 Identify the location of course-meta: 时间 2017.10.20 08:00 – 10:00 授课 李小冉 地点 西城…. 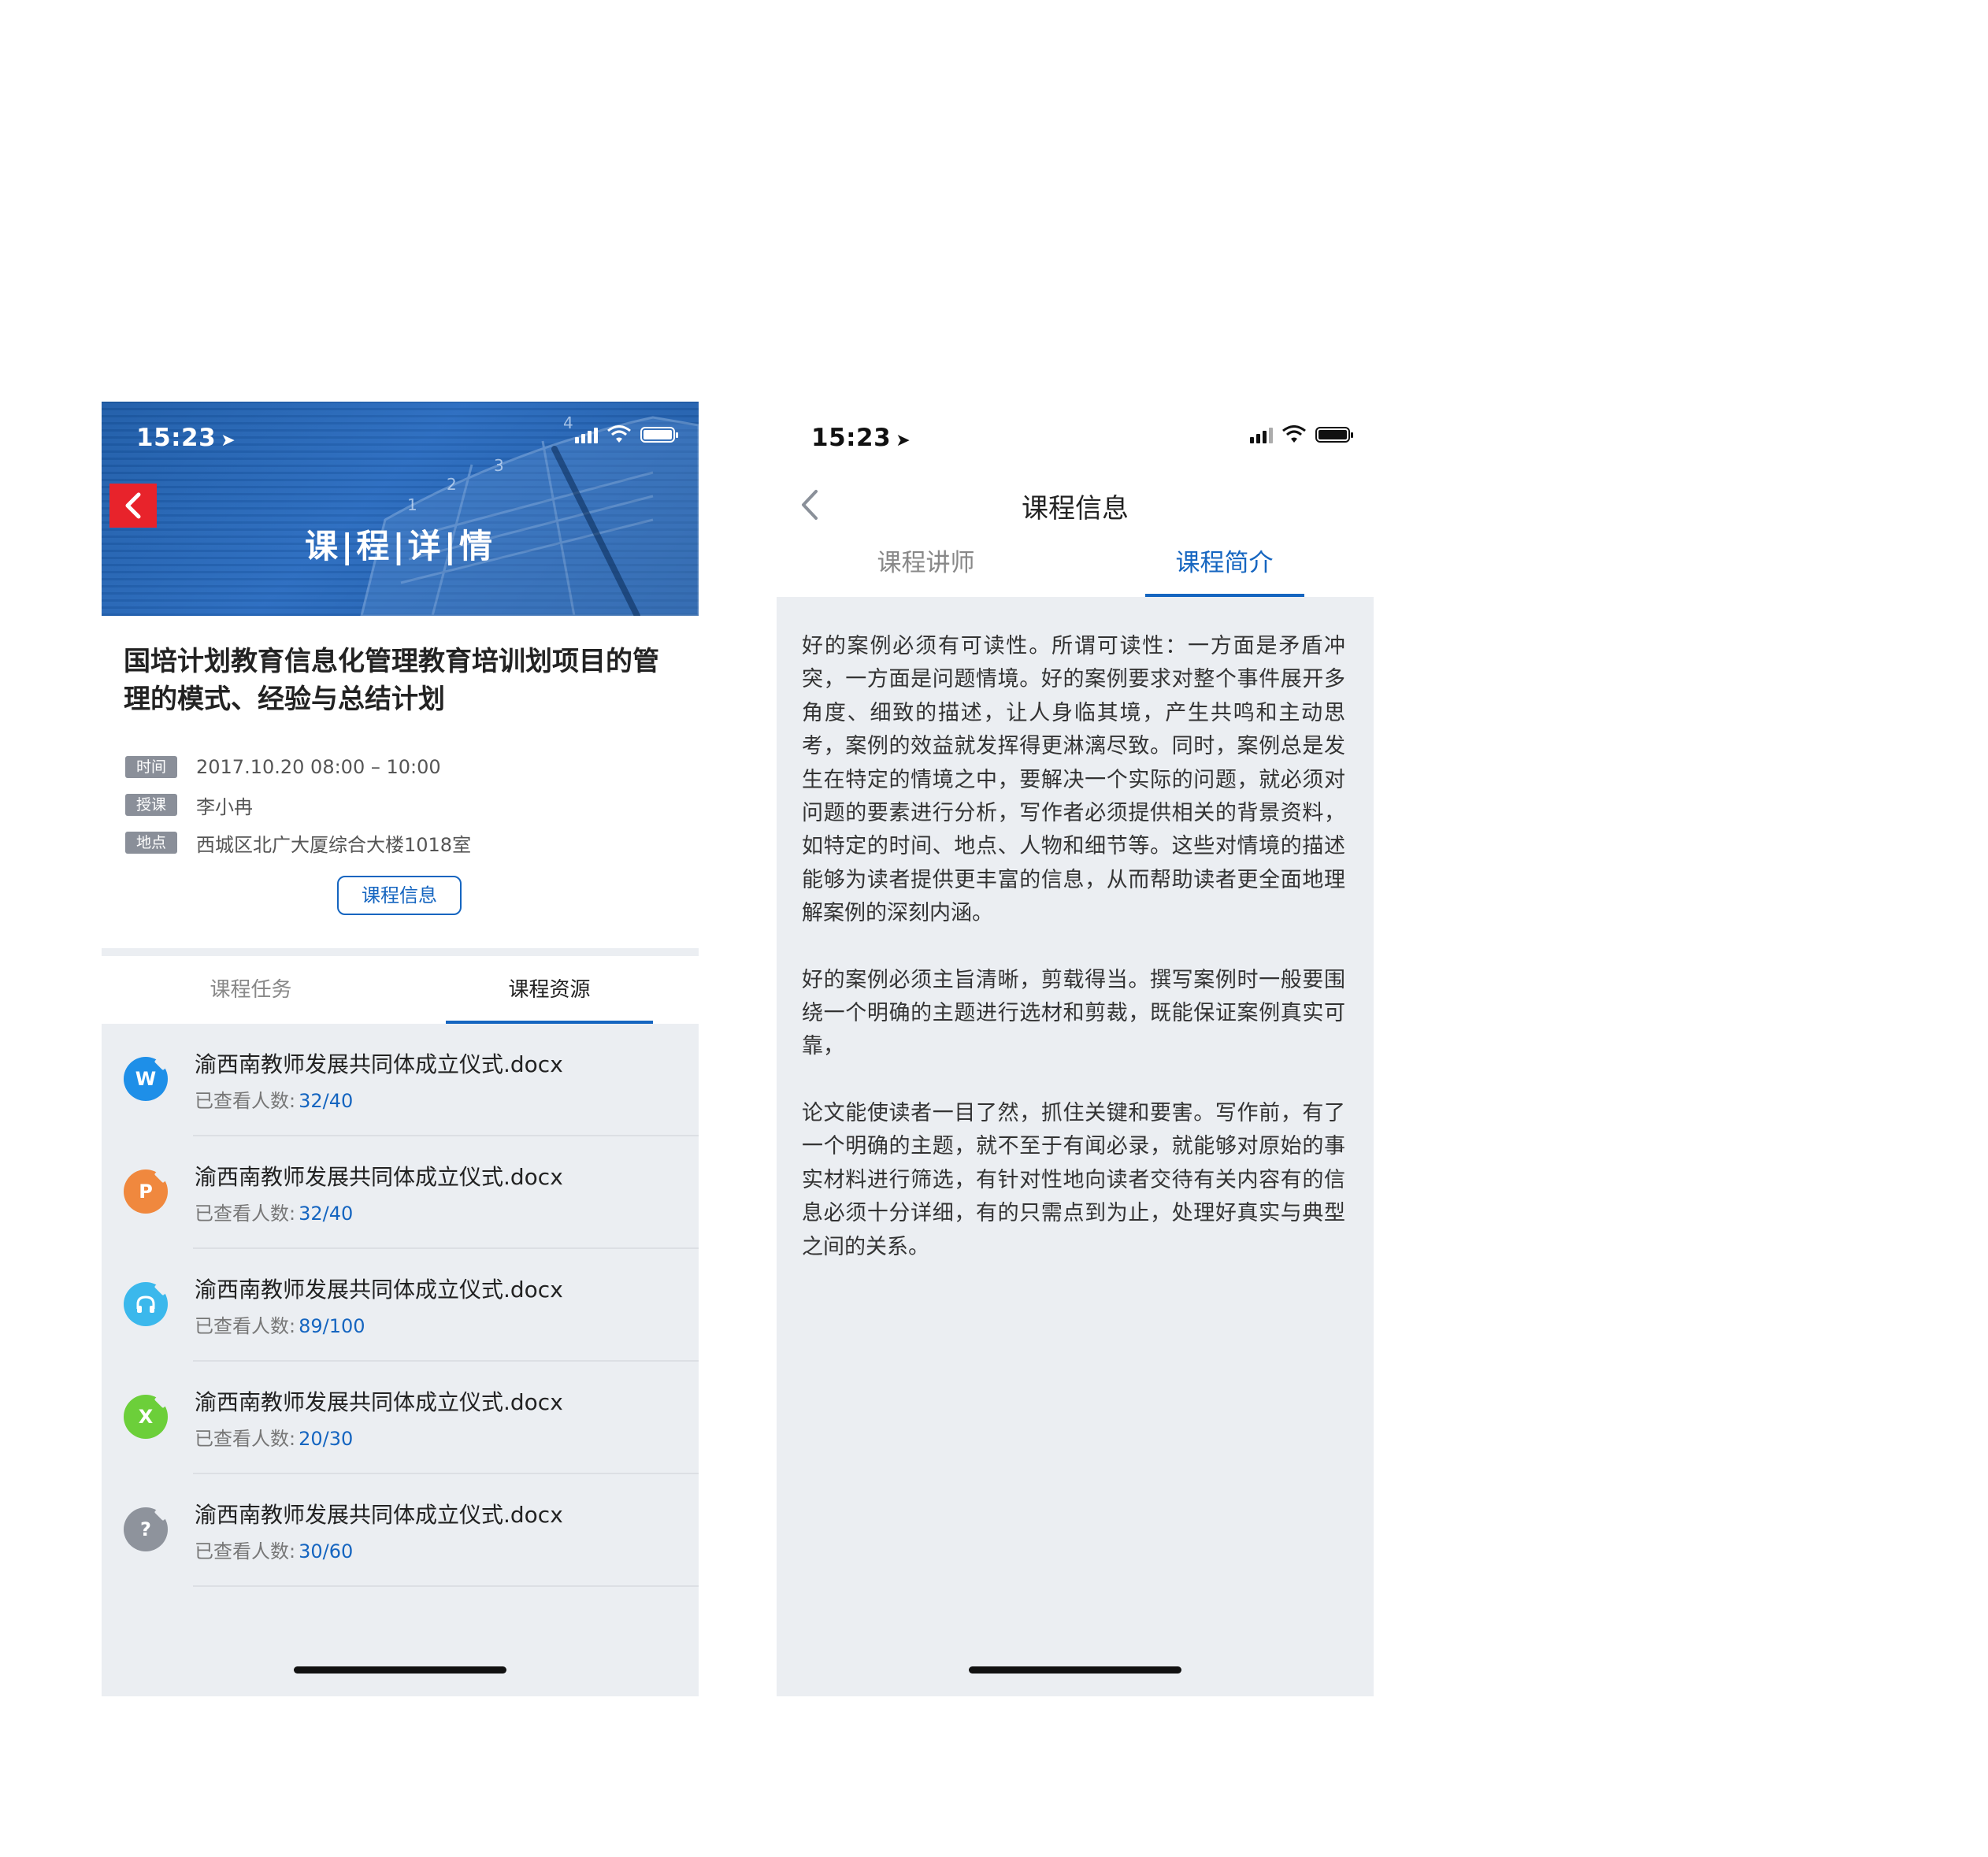
(298, 805).